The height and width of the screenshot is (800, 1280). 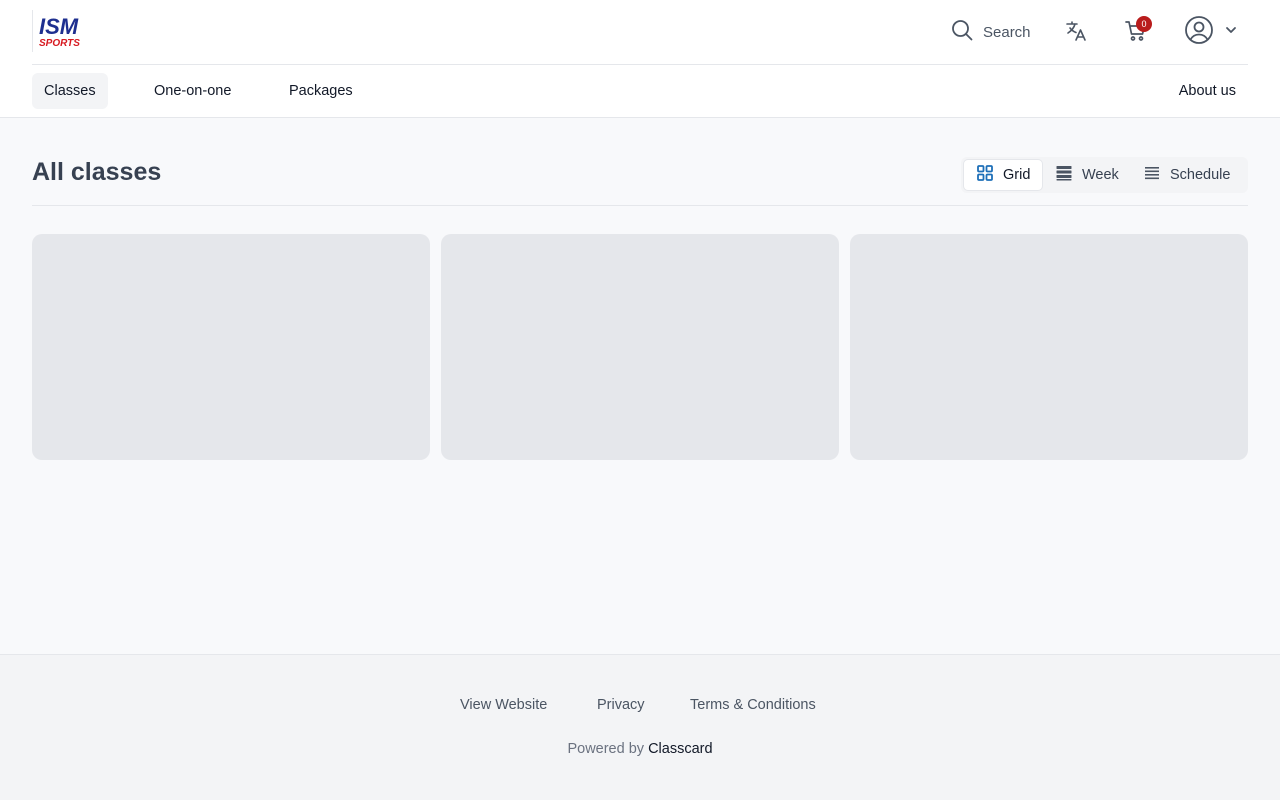 I want to click on view-grid-label: Grid, so click(x=1017, y=175).